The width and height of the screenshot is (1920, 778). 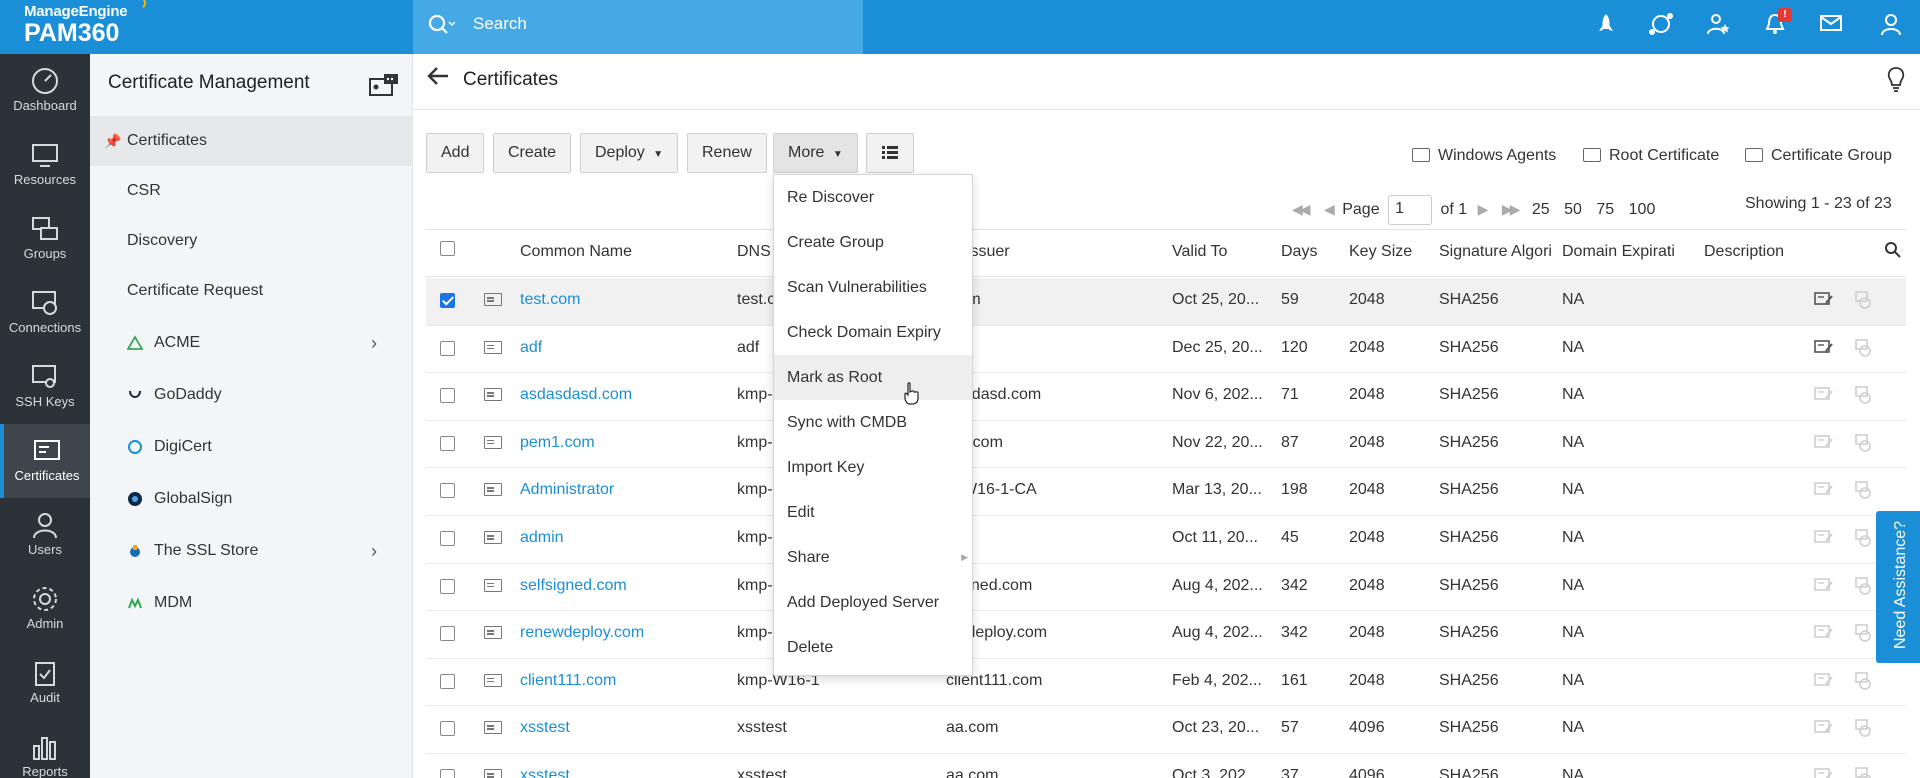 I want to click on subnav-globalsign: GlobalSign, so click(x=251, y=499).